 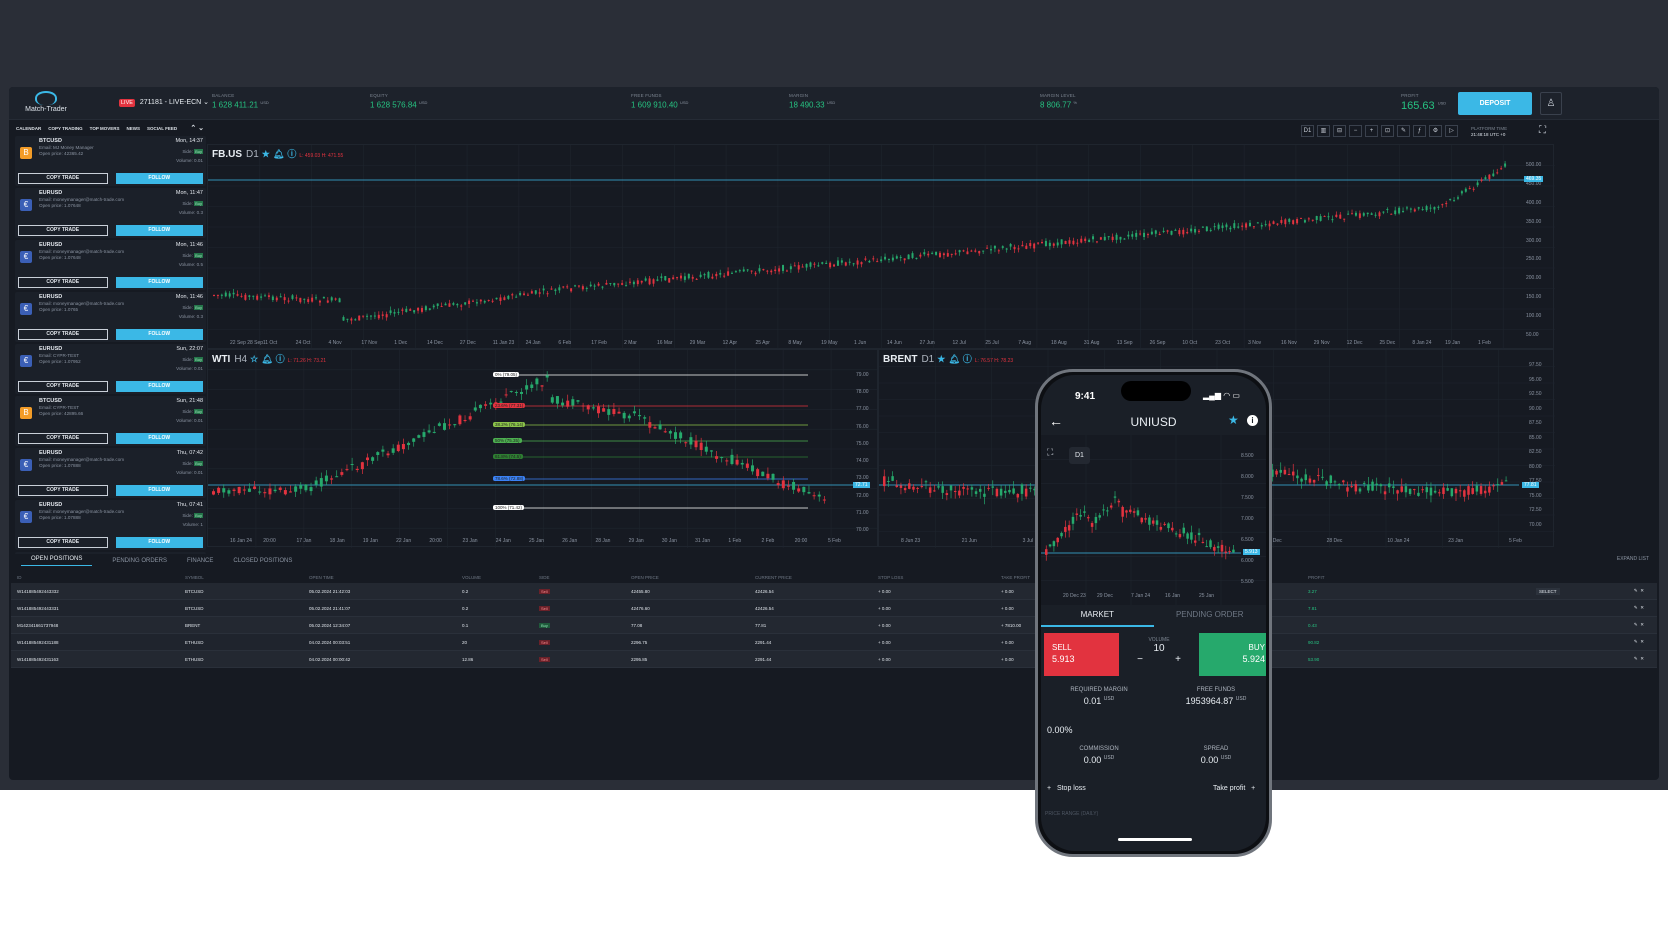 I want to click on user-profile-icon: ♙, so click(x=1551, y=103).